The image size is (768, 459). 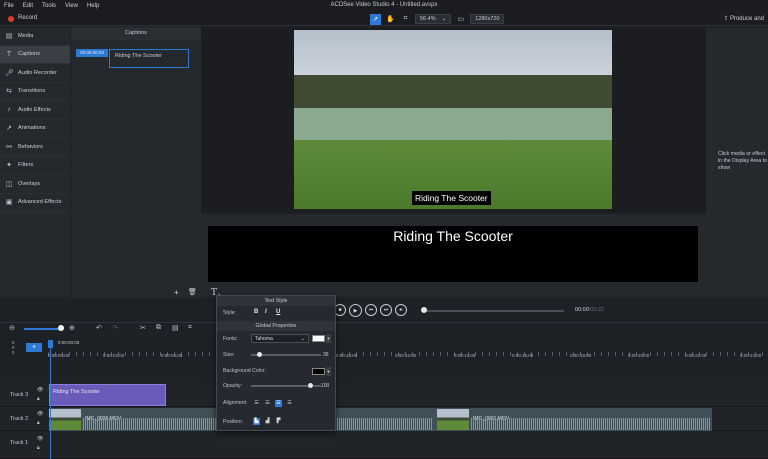 What do you see at coordinates (99, 328) in the screenshot?
I see `undo-icon: ↶` at bounding box center [99, 328].